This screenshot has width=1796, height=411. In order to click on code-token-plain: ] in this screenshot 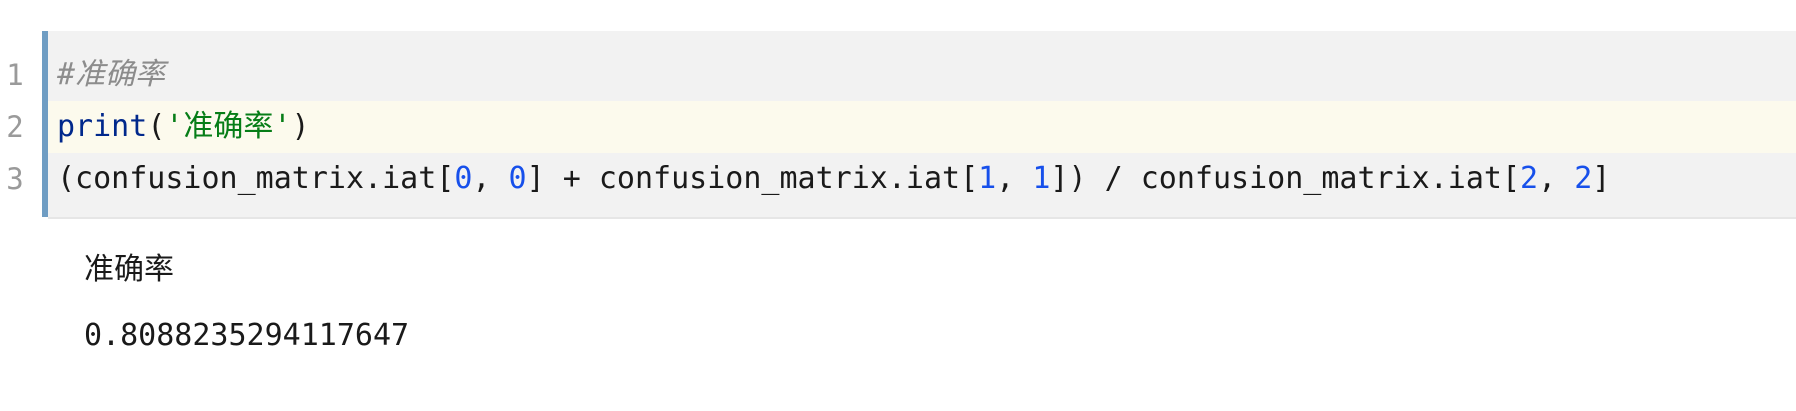, I will do `click(1601, 178)`.